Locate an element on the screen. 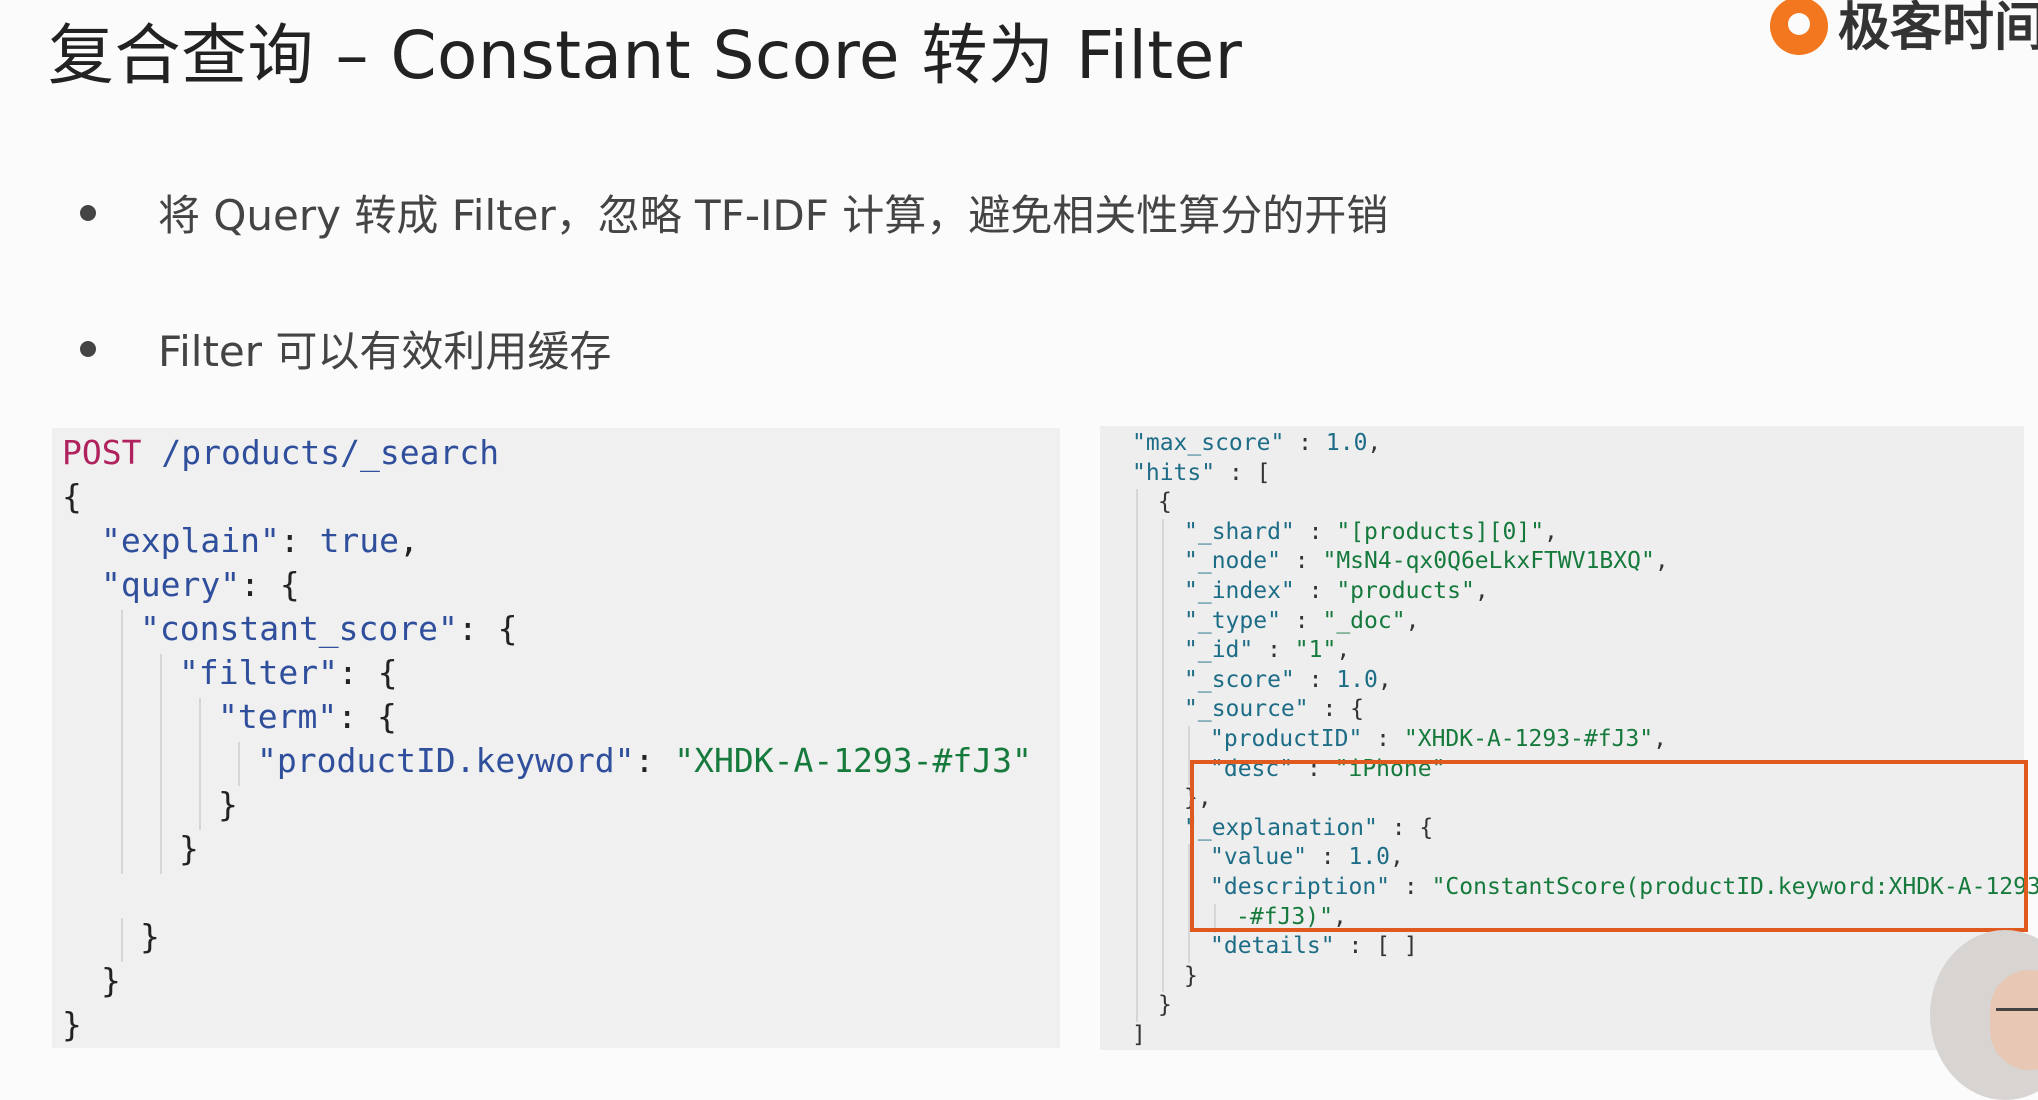 The image size is (2038, 1100). code-token: : [ is located at coordinates (1243, 472).